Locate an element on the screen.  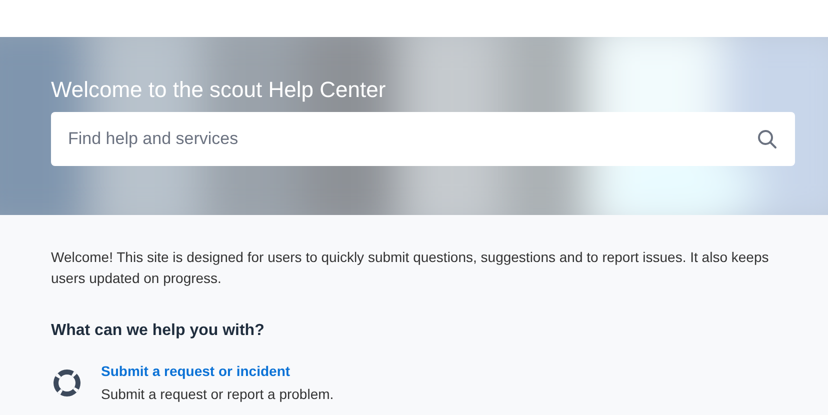
request-link: Submit a request or incident is located at coordinates (217, 371).